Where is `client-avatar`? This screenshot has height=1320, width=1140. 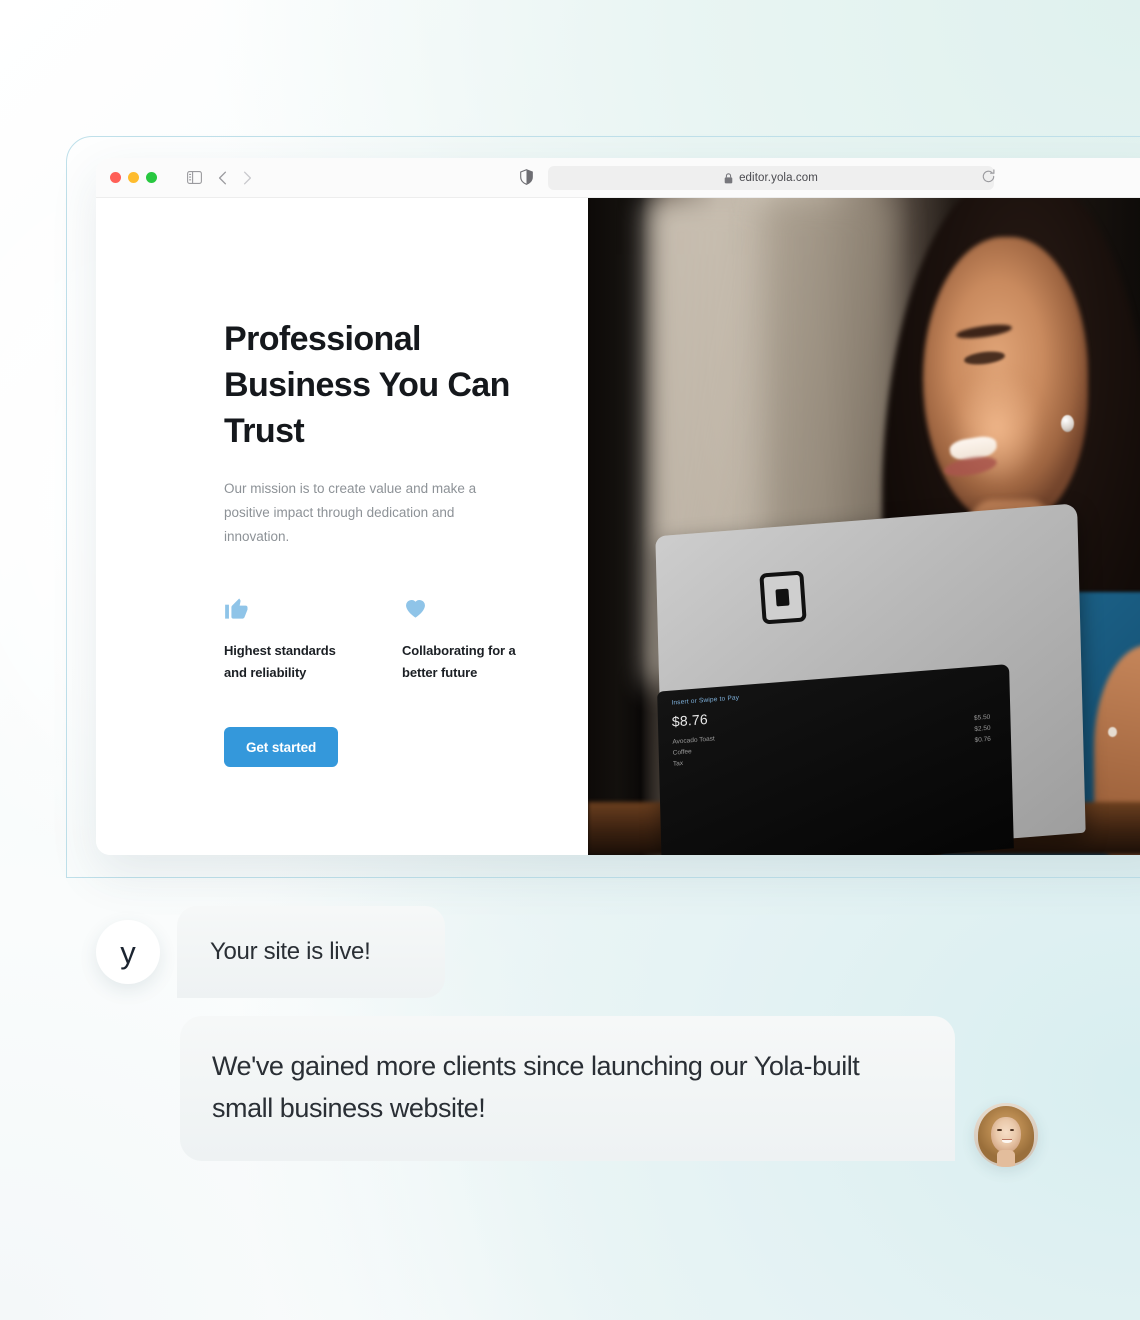 client-avatar is located at coordinates (1006, 1135).